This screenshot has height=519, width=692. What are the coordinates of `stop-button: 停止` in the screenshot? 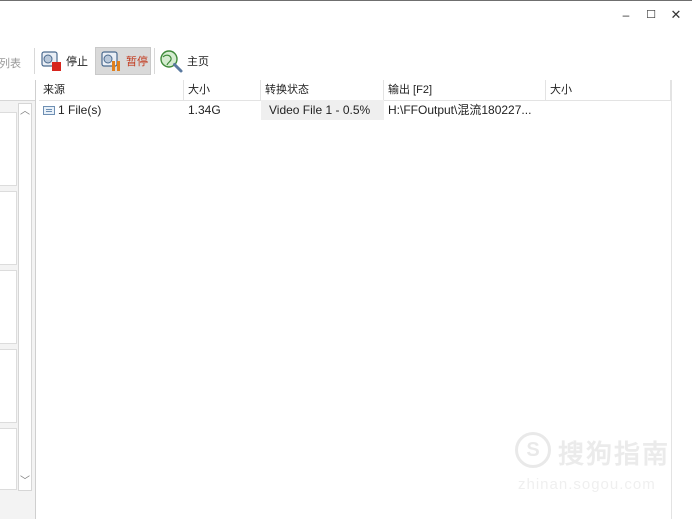 It's located at (63, 61).